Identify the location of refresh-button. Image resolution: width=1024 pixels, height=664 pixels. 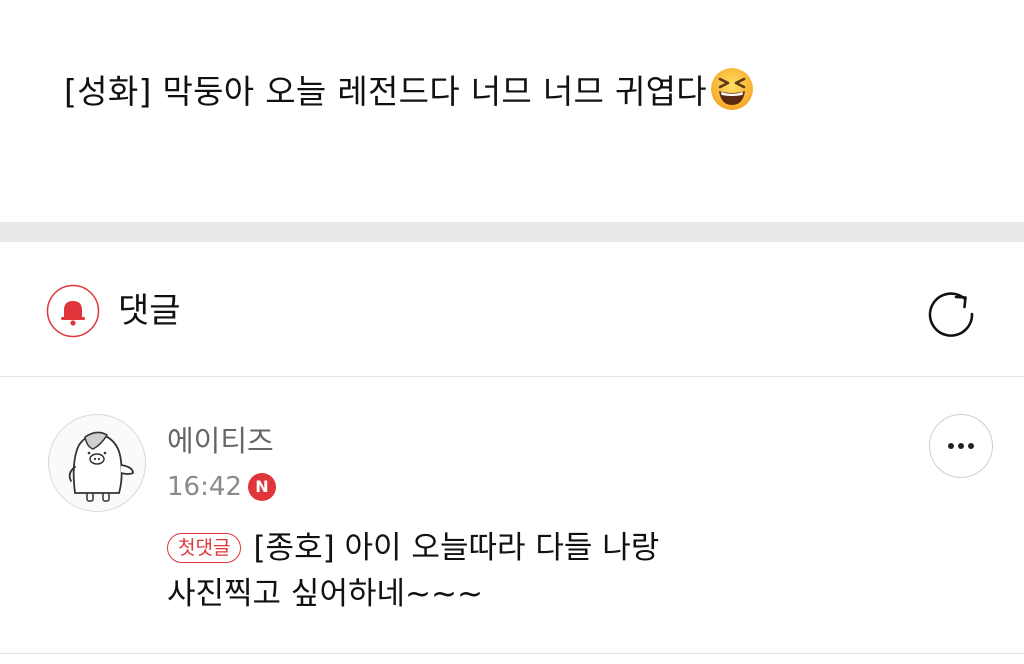
(952, 314).